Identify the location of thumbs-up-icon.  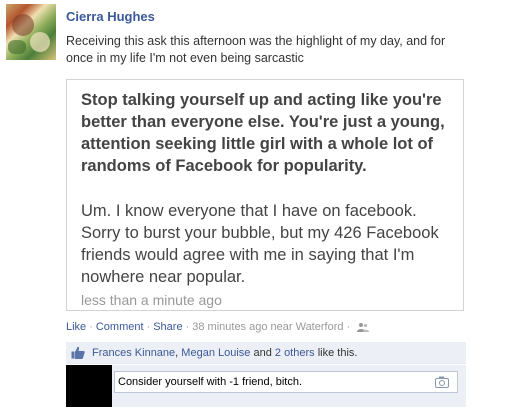
(78, 354).